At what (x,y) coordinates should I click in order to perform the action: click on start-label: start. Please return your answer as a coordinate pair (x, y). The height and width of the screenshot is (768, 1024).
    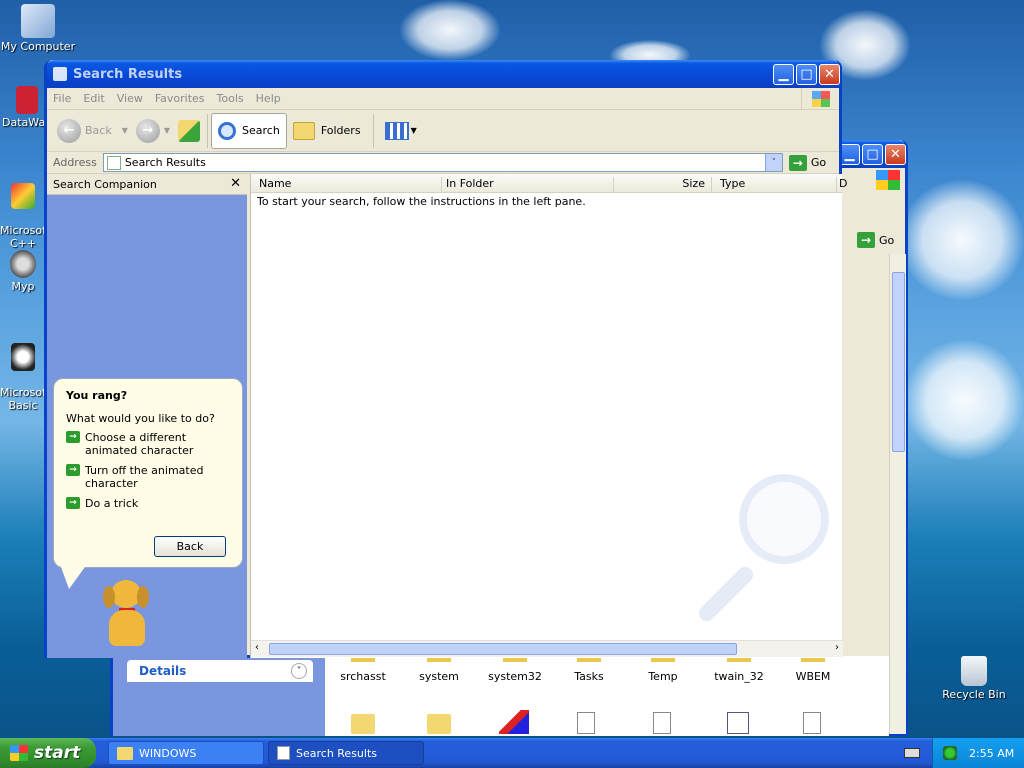
    Looking at the image, I should click on (57, 753).